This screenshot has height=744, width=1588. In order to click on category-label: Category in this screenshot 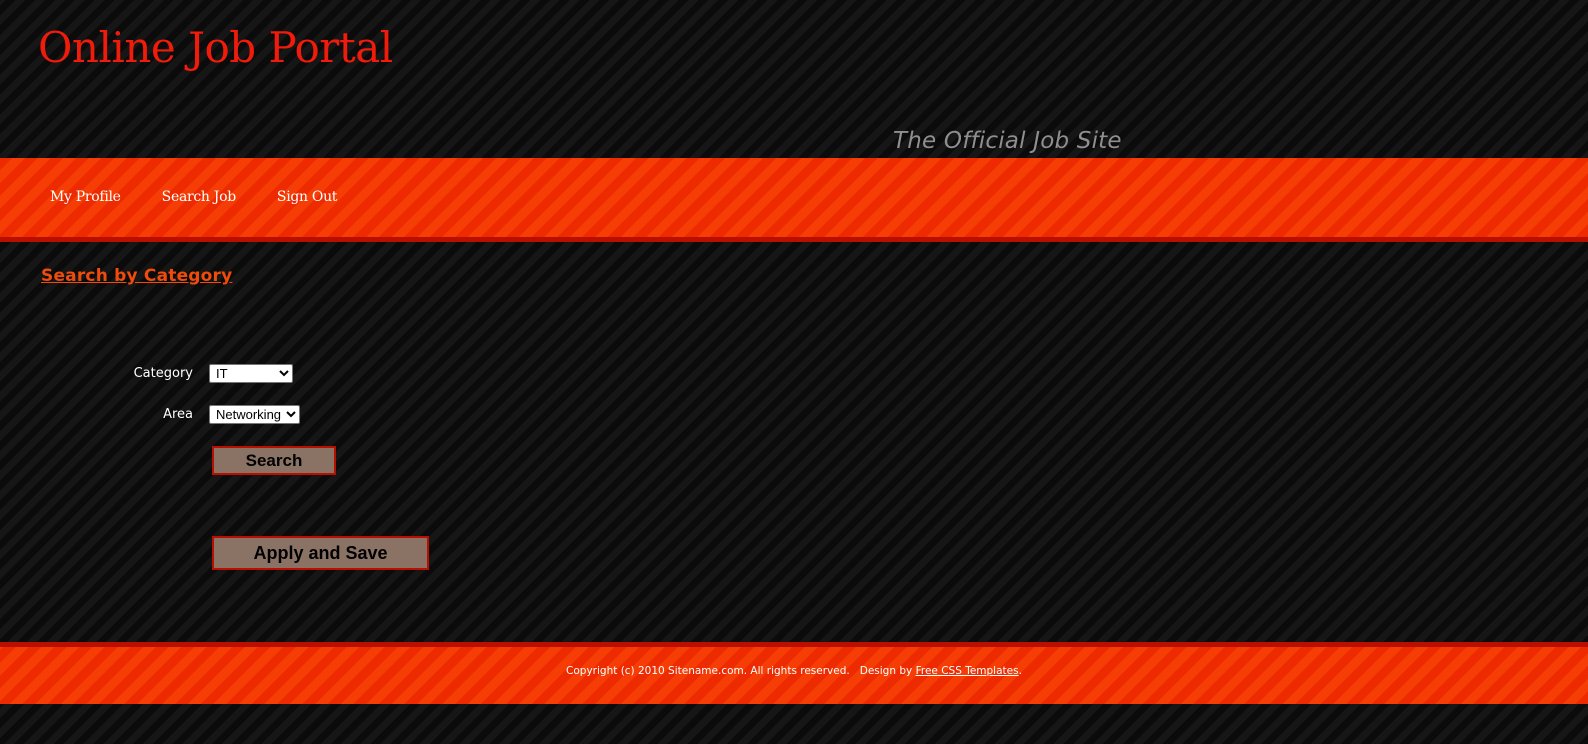, I will do `click(163, 373)`.